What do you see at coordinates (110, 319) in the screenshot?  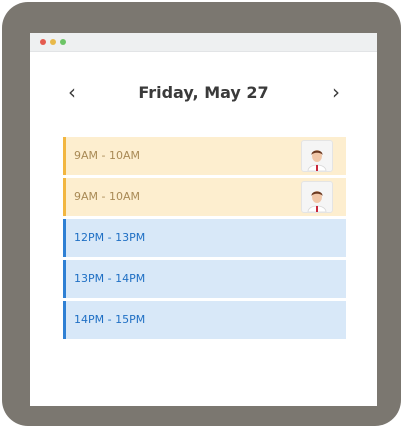 I see `event-time: 14PM - 15PM` at bounding box center [110, 319].